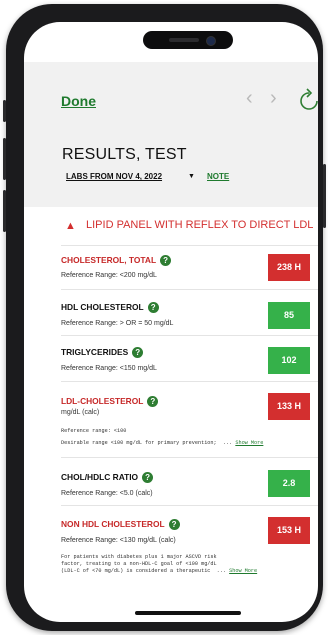  Describe the element at coordinates (109, 368) in the screenshot. I see `reference-range: Reference Range: <150 mg/dL` at that location.